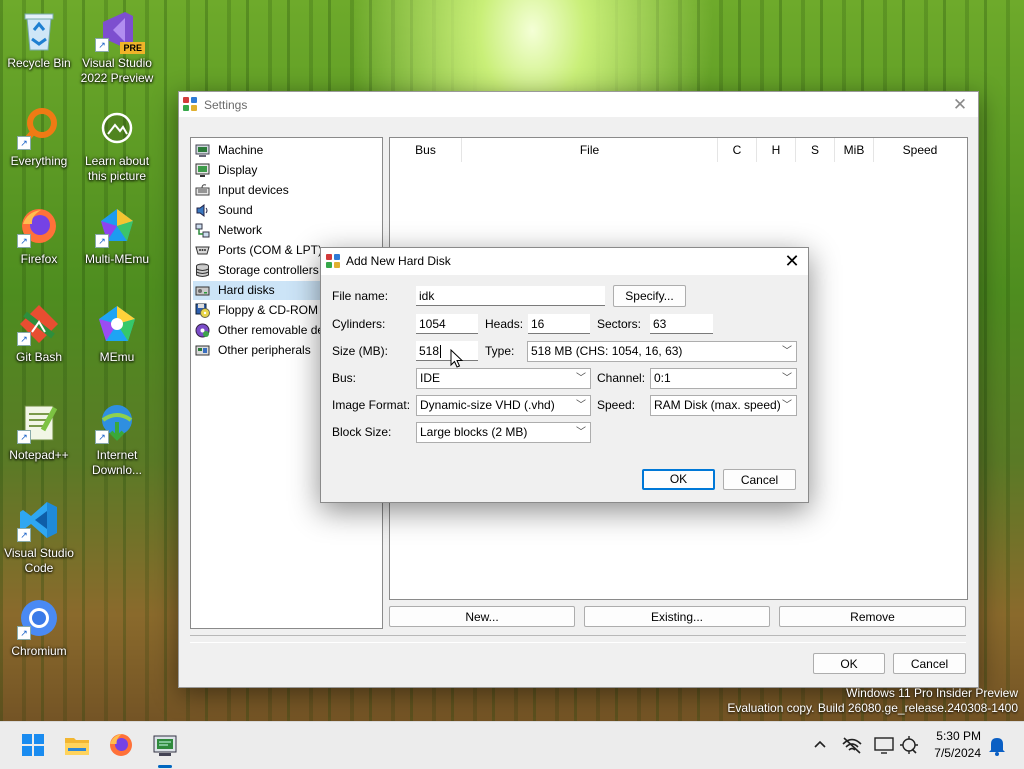 The image size is (1024, 769). Describe the element at coordinates (590, 150) in the screenshot. I see `column-header-file: File` at that location.